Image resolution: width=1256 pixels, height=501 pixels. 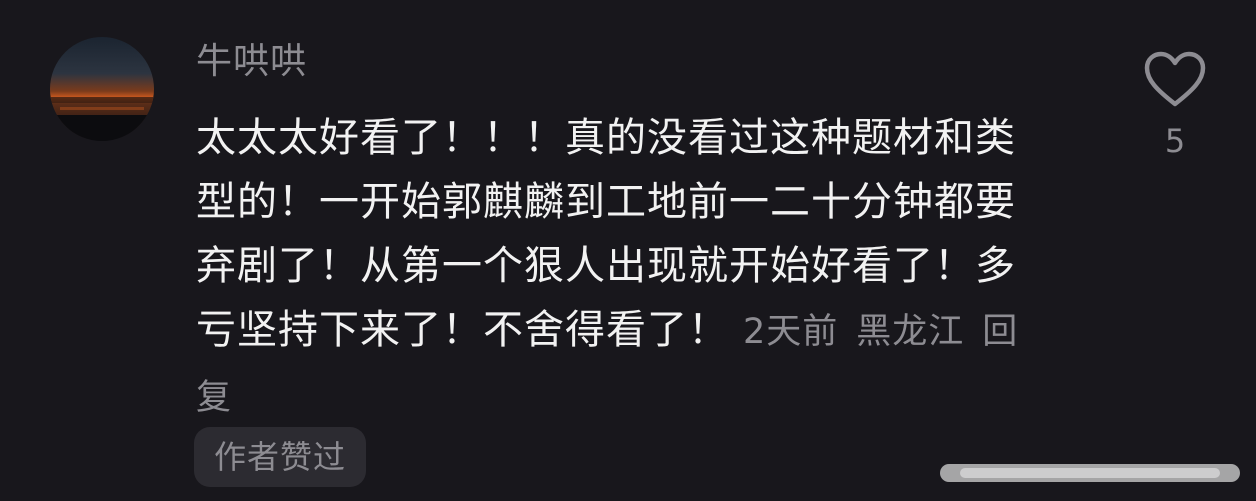 I want to click on user-avatar, so click(x=102, y=89).